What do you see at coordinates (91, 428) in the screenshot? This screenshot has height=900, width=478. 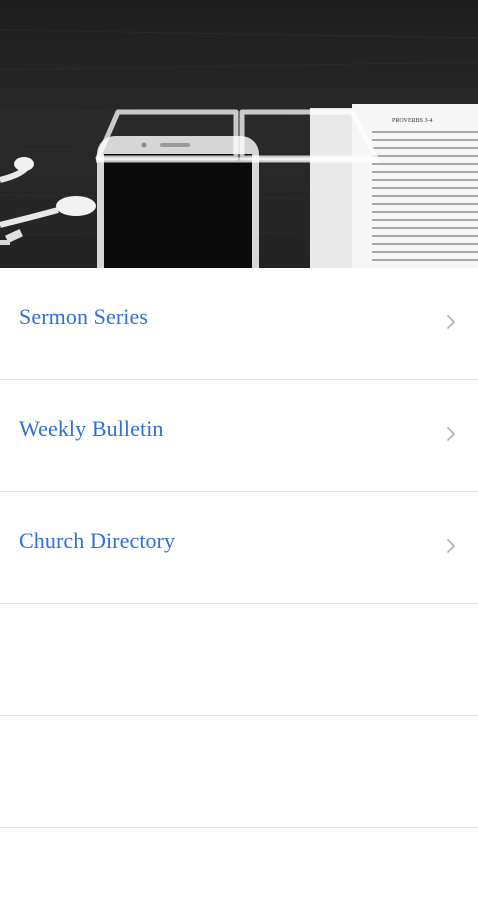 I see `menu-item-label: Weekly Bulletin` at bounding box center [91, 428].